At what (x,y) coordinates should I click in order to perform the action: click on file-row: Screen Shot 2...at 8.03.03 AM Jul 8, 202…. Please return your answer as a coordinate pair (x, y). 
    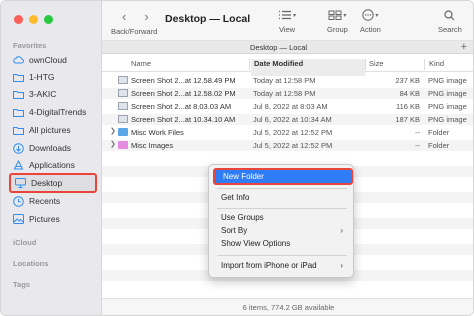
    Looking at the image, I should click on (287, 106).